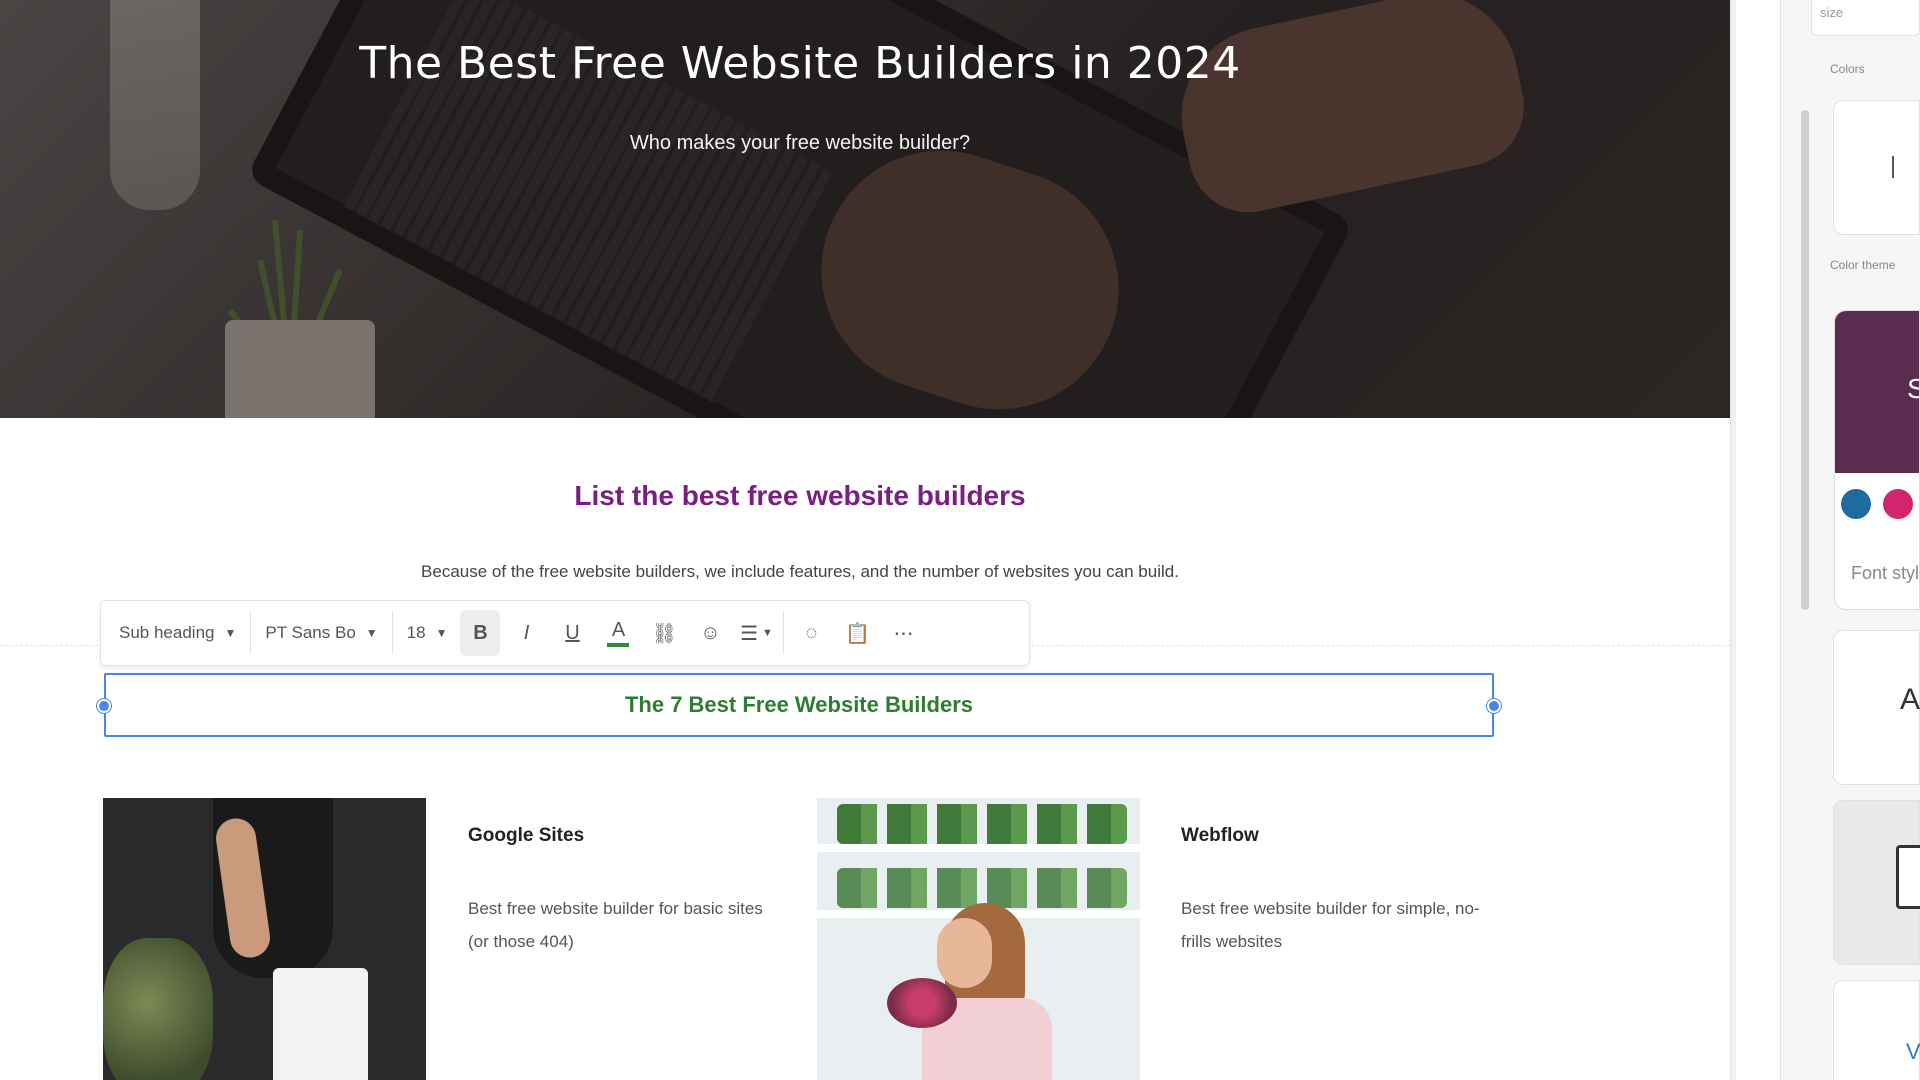  I want to click on text-cursor-icon, so click(1893, 167).